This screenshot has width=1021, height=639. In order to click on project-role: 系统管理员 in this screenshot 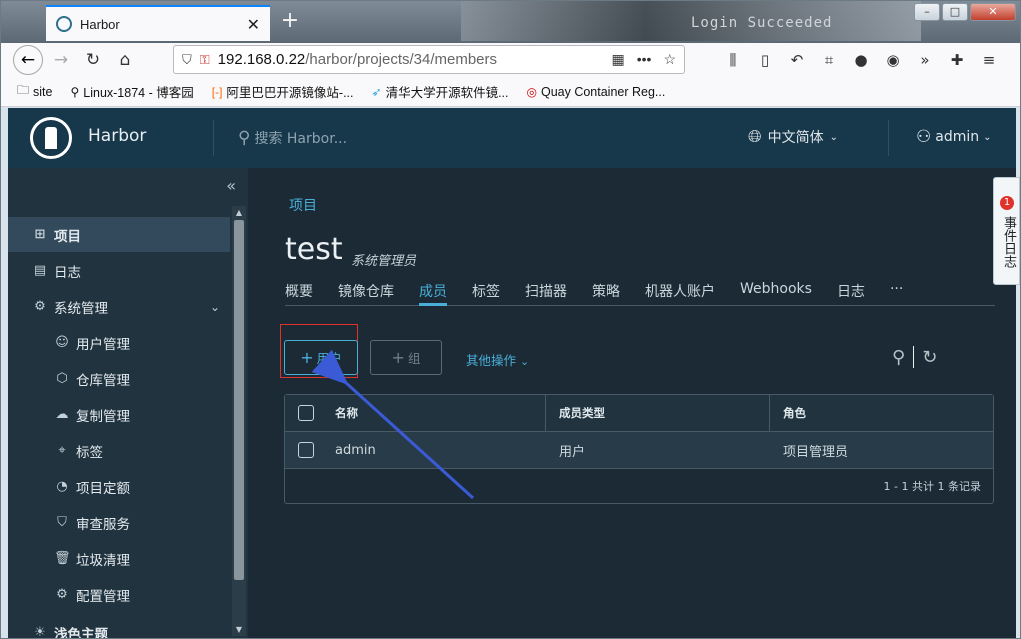, I will do `click(384, 261)`.